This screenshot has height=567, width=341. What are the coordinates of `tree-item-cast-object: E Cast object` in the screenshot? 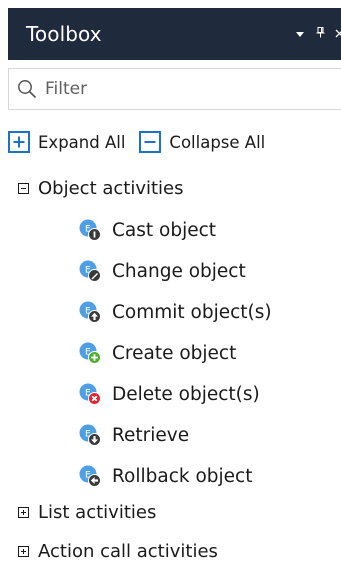 It's located at (147, 230).